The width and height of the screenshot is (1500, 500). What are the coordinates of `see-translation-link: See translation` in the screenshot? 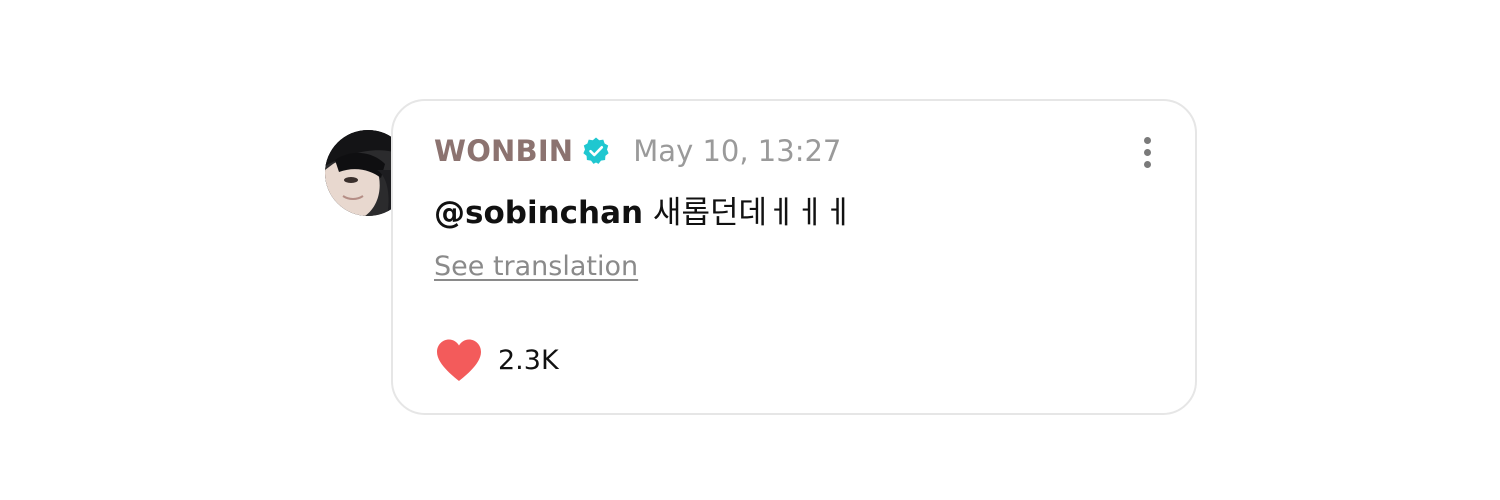 It's located at (536, 266).